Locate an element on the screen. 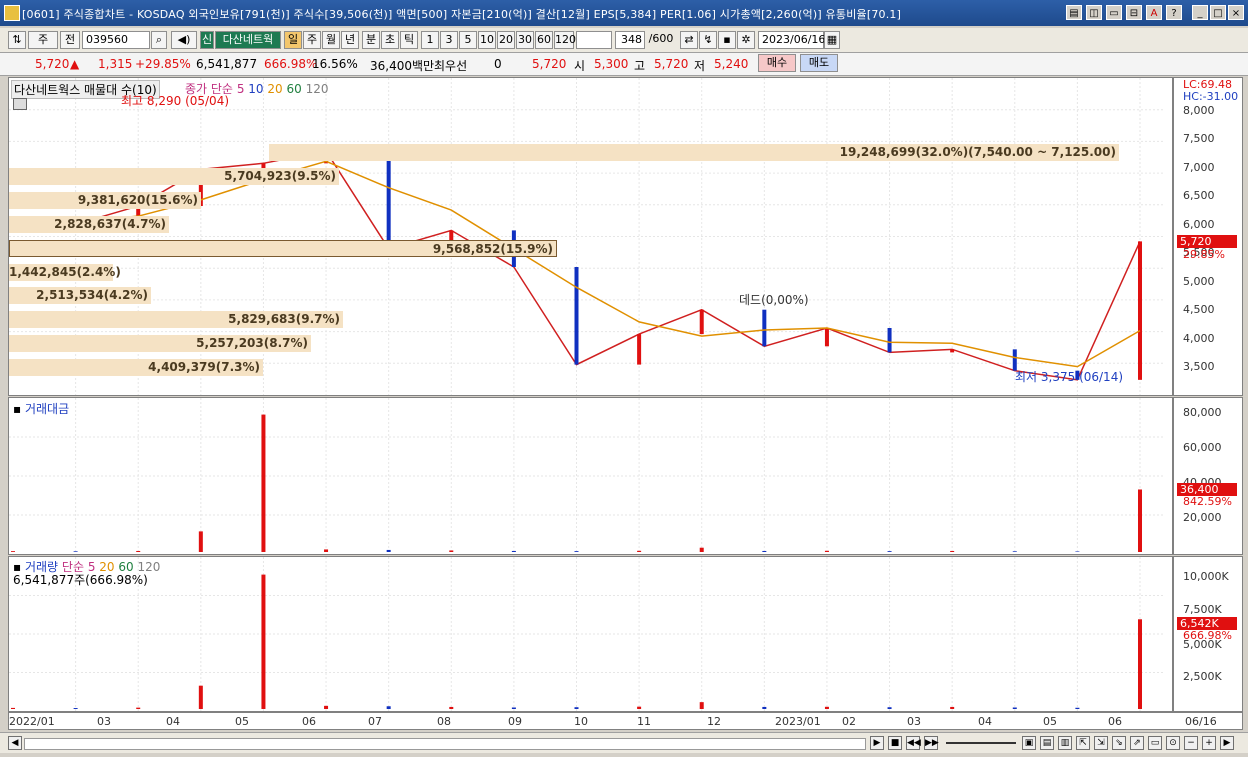  scroll-left-icon: ◀ is located at coordinates (15, 743).